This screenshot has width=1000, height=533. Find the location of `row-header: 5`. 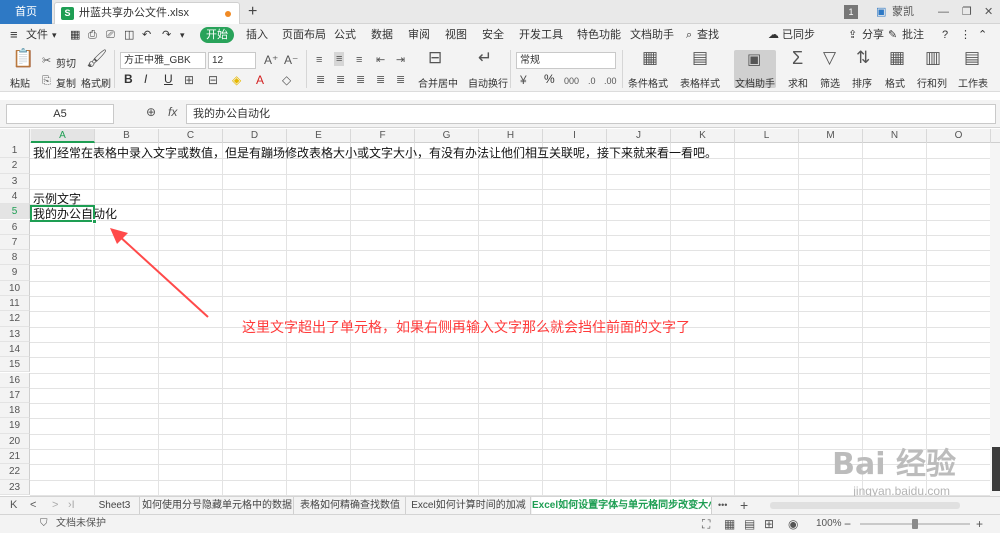

row-header: 5 is located at coordinates (15, 212).